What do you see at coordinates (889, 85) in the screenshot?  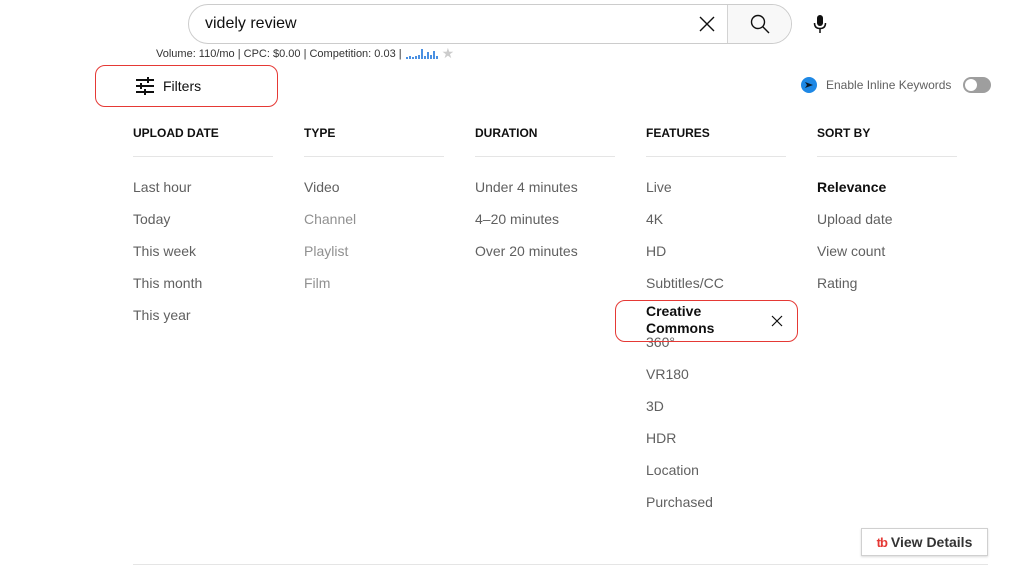 I see `inline-keywords-label: Enable Inline Keywords` at bounding box center [889, 85].